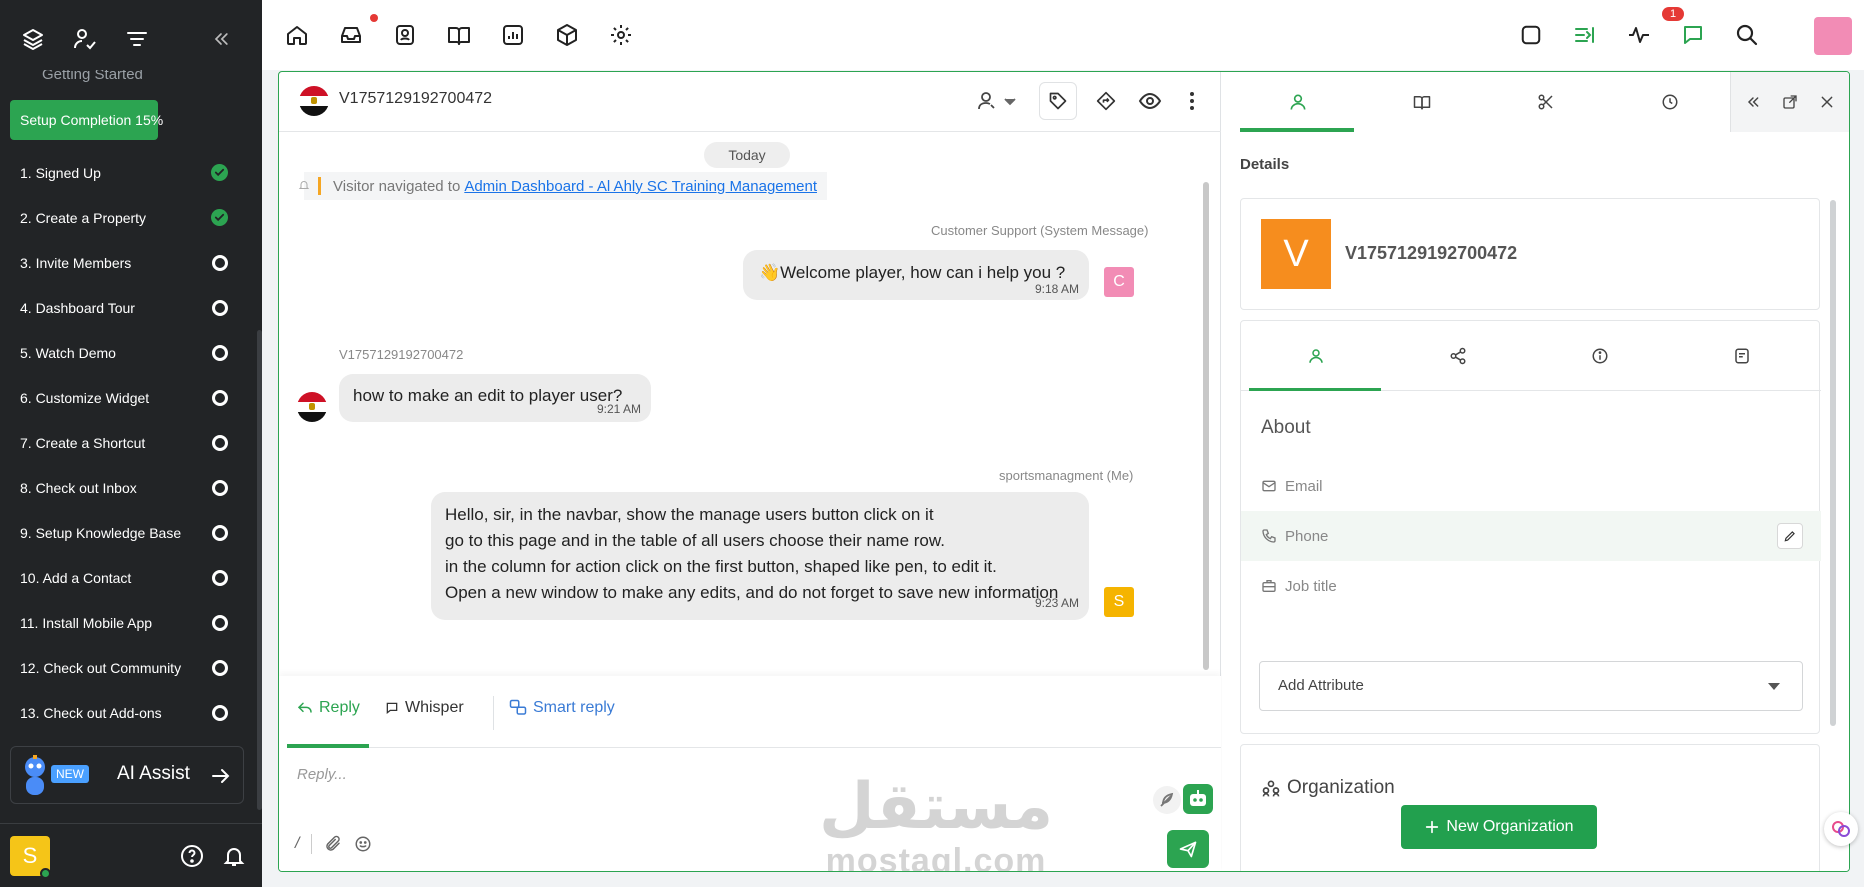  What do you see at coordinates (912, 272) in the screenshot?
I see `message-text: 👋Welcome player, how can i help you ?` at bounding box center [912, 272].